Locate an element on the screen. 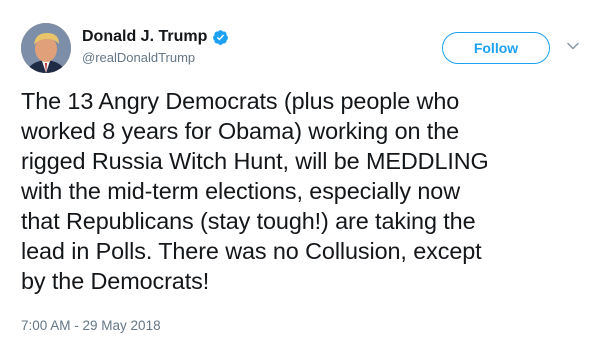 The image size is (612, 353). follow-button: Follow is located at coordinates (496, 48).